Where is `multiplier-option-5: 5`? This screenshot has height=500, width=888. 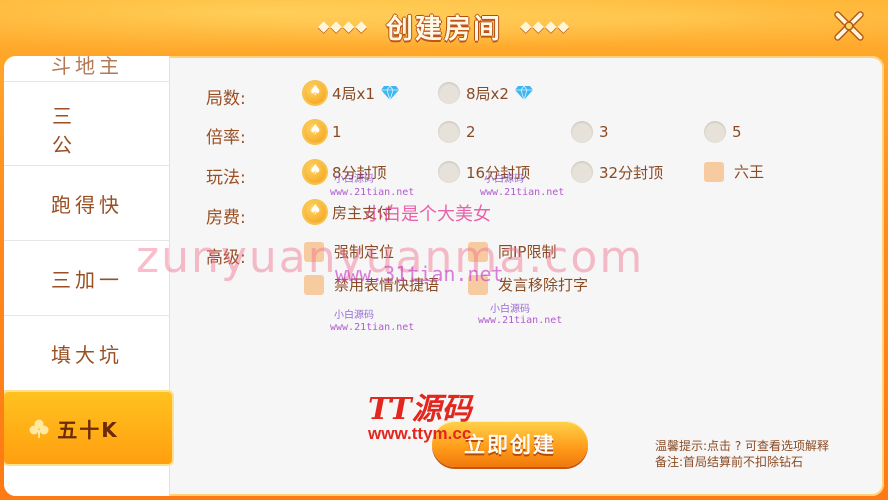
multiplier-option-5: 5 is located at coordinates (723, 132).